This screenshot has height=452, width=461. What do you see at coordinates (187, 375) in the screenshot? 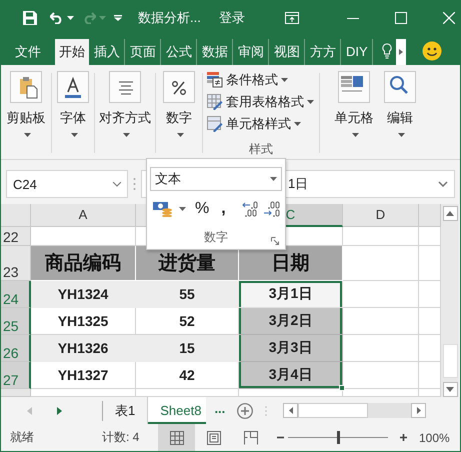
I see `table-cell: 42` at bounding box center [187, 375].